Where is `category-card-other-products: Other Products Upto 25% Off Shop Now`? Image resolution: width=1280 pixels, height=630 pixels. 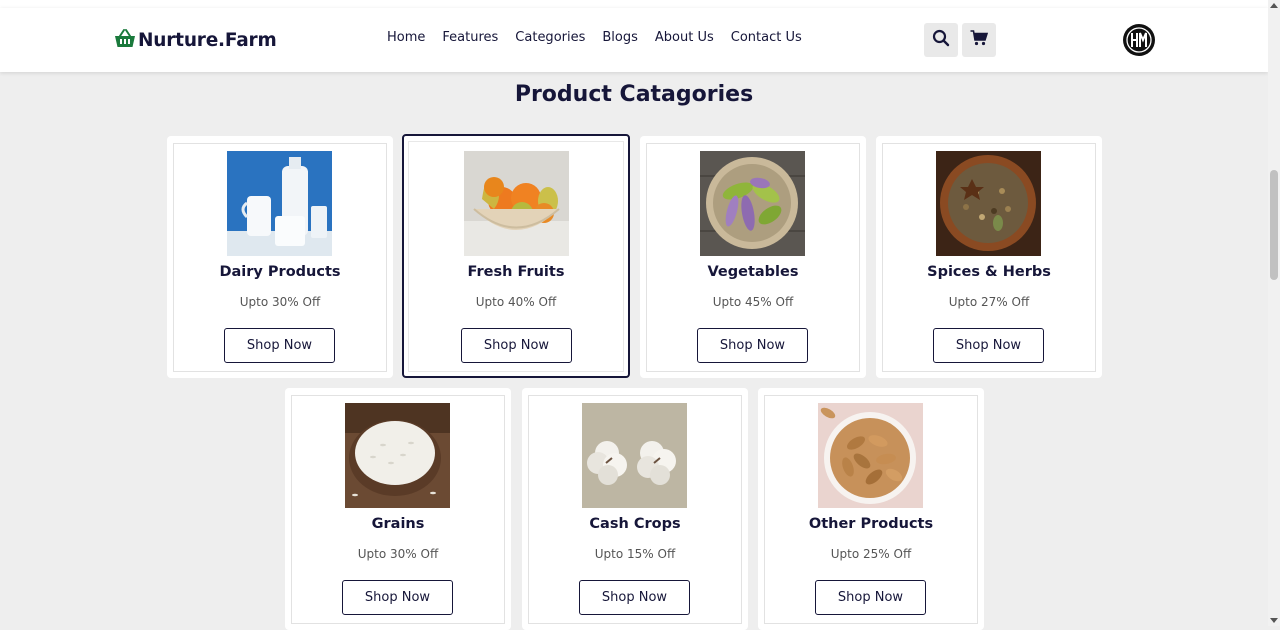
category-card-other-products: Other Products Upto 25% Off Shop Now is located at coordinates (871, 509).